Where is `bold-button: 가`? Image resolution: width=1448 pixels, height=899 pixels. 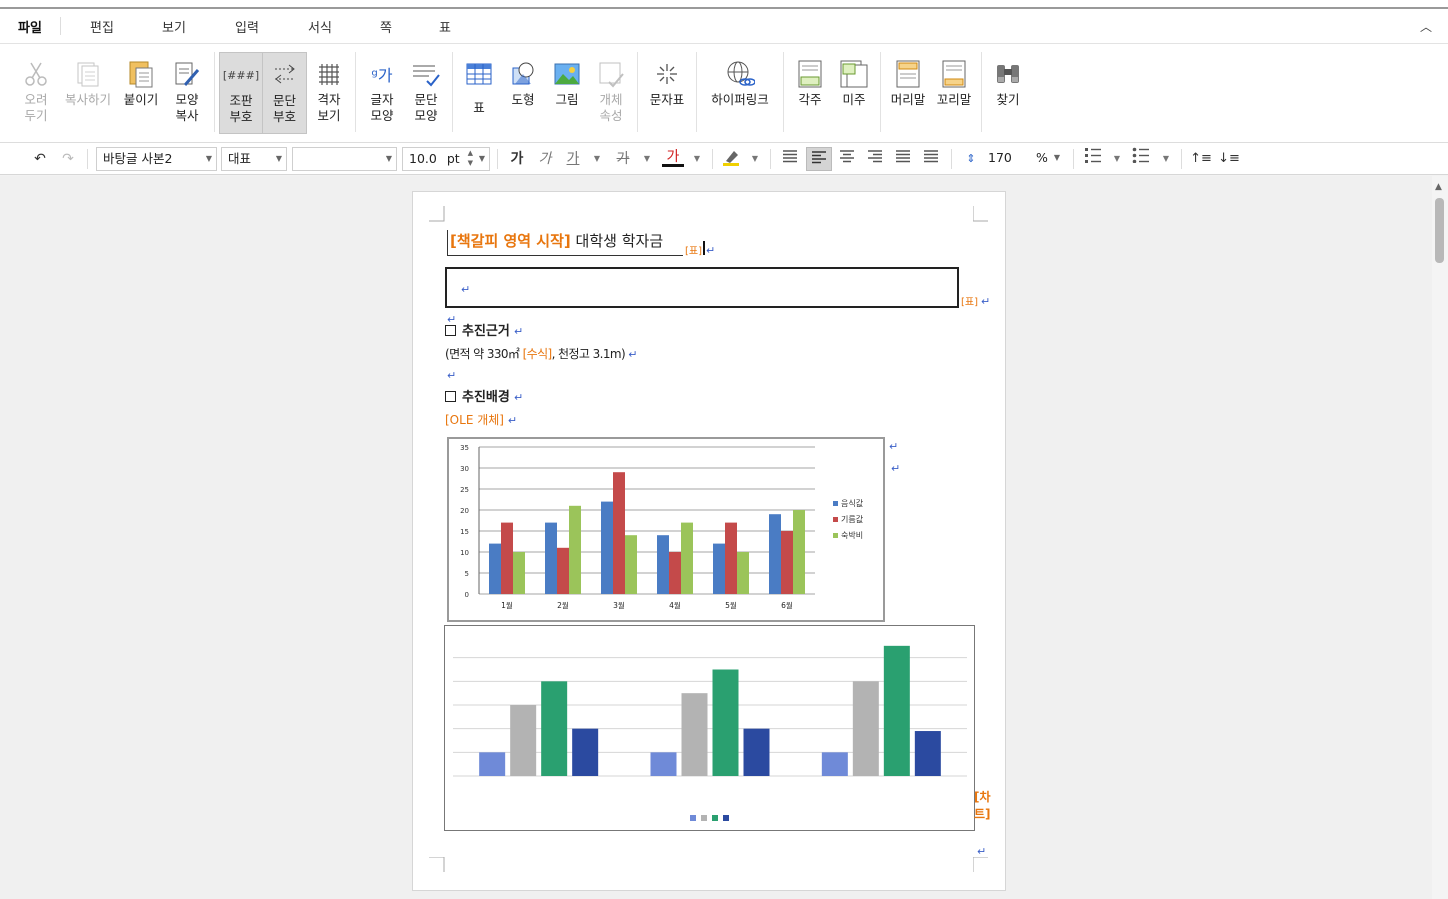
bold-button: 가 is located at coordinates (517, 159).